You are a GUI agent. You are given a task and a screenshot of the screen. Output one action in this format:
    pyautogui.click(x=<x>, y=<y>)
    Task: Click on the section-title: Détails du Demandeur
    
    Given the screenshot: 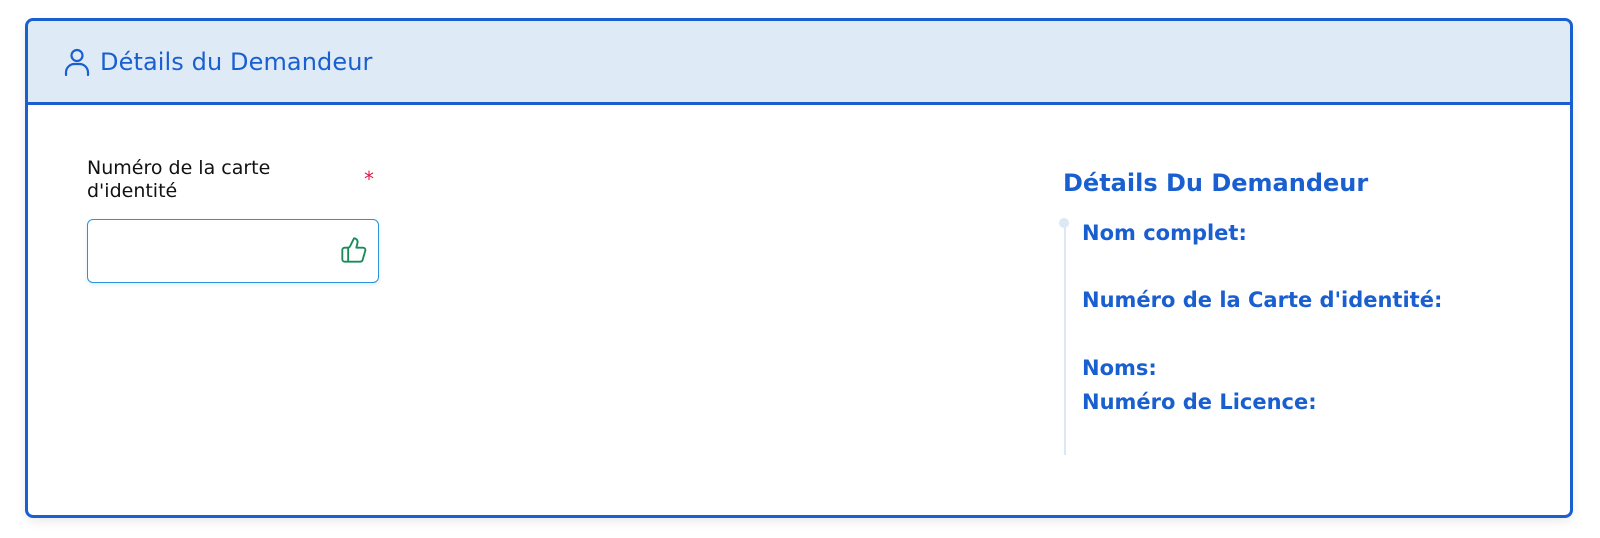 What is the action you would take?
    pyautogui.click(x=236, y=61)
    